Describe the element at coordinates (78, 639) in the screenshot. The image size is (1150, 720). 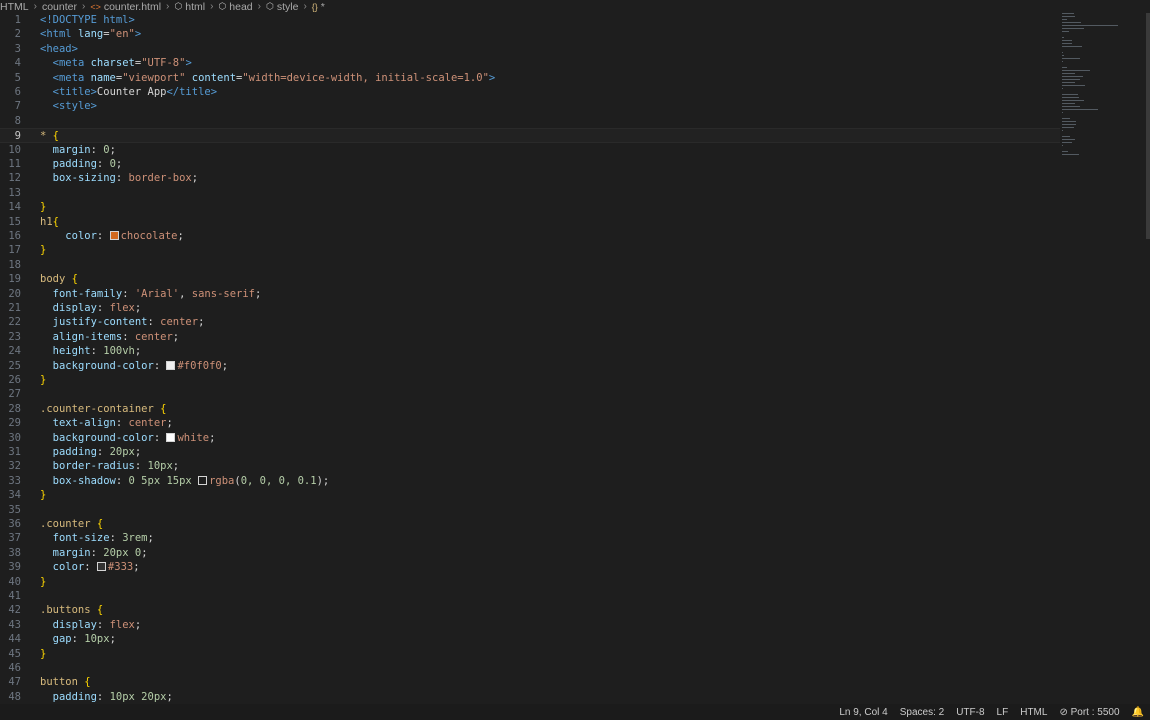
I see `line-code: gap: 10px;` at that location.